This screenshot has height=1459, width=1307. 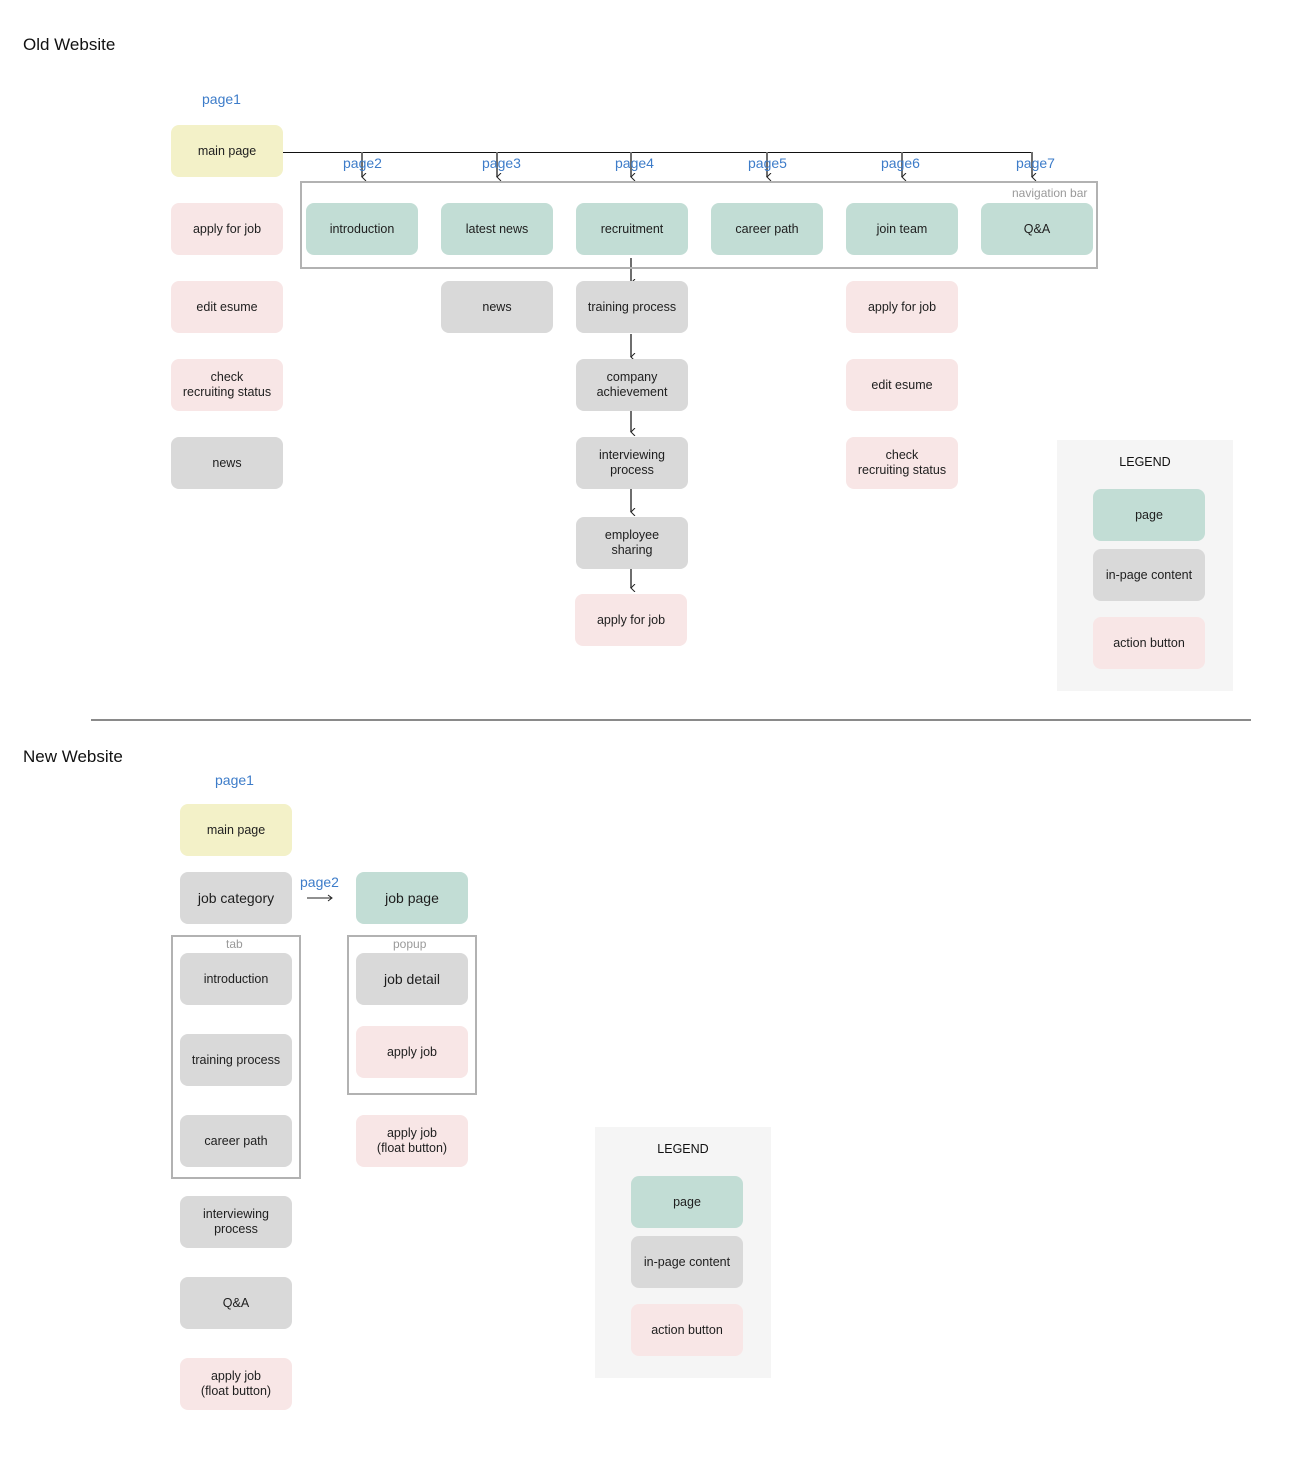 I want to click on page7-label: page7, so click(x=1035, y=163).